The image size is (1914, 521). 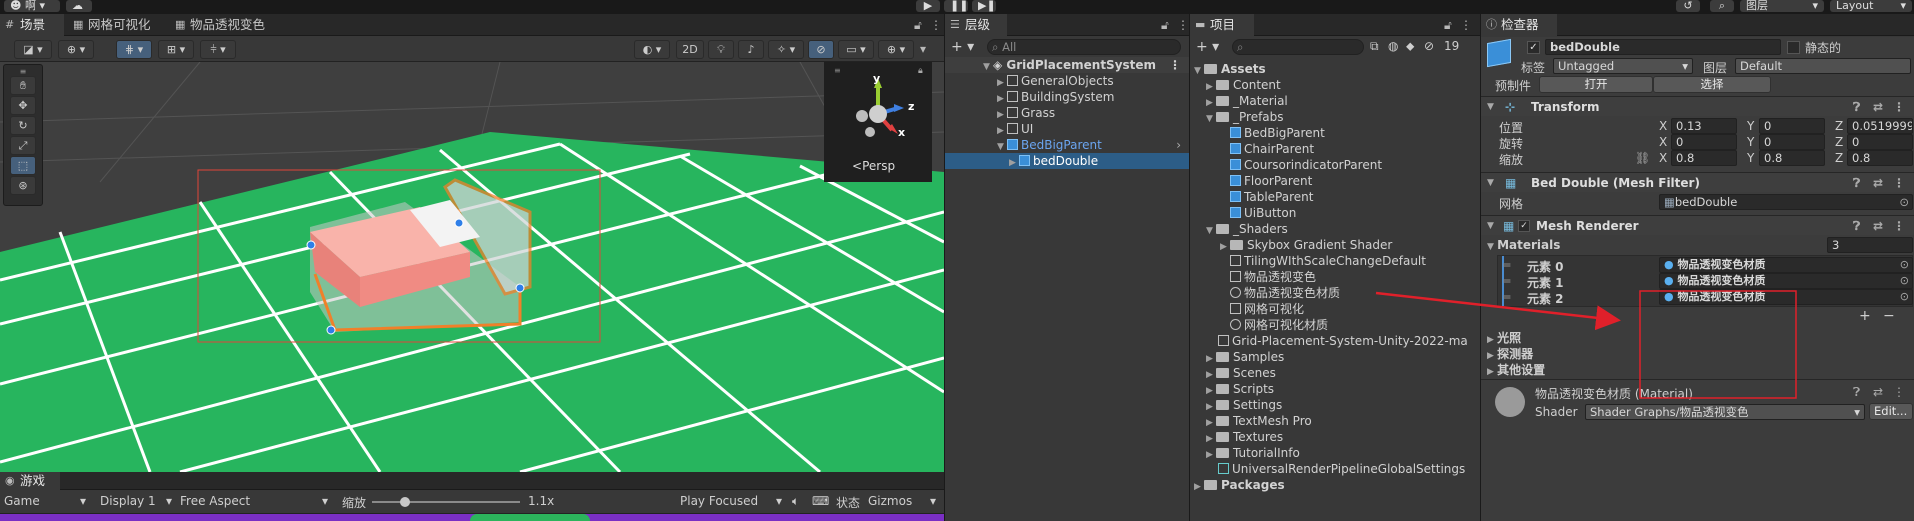 What do you see at coordinates (1271, 181) in the screenshot?
I see `project-item: FloorParent` at bounding box center [1271, 181].